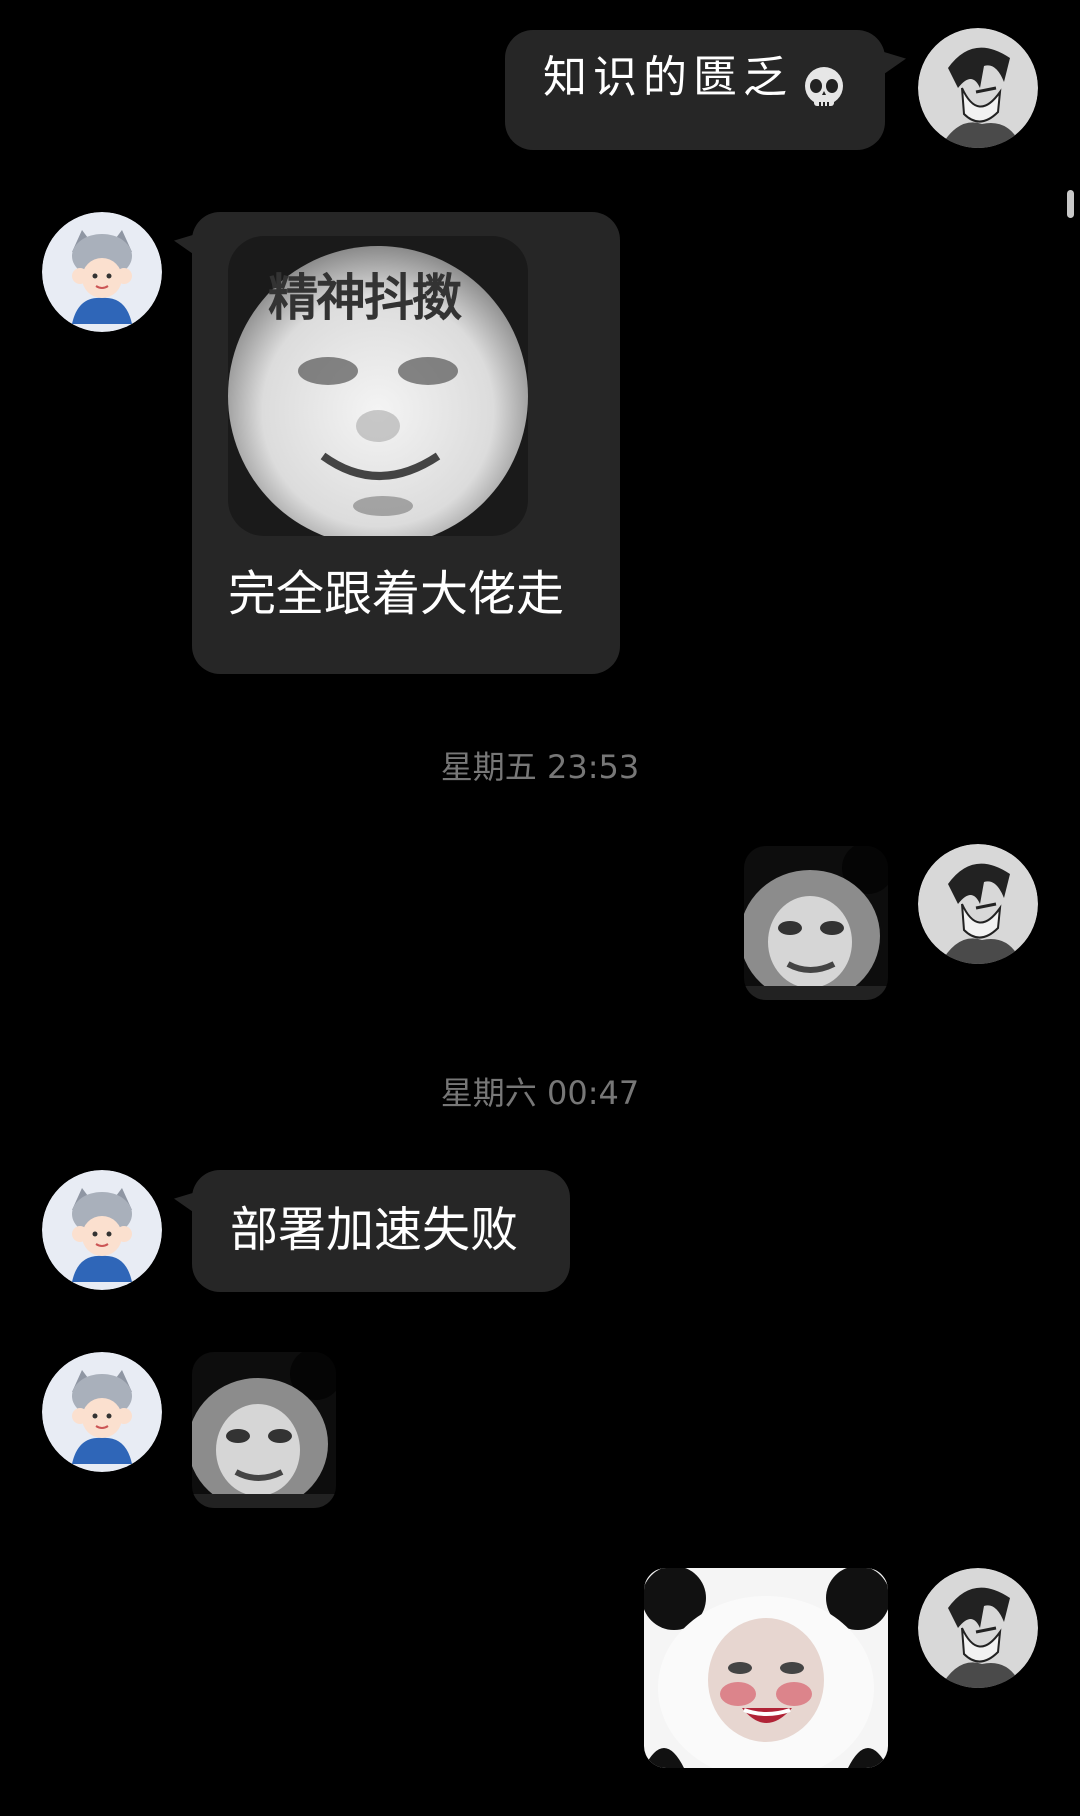 Image resolution: width=1080 pixels, height=1816 pixels. What do you see at coordinates (396, 594) in the screenshot?
I see `message-text: 完全跟着大佬走` at bounding box center [396, 594].